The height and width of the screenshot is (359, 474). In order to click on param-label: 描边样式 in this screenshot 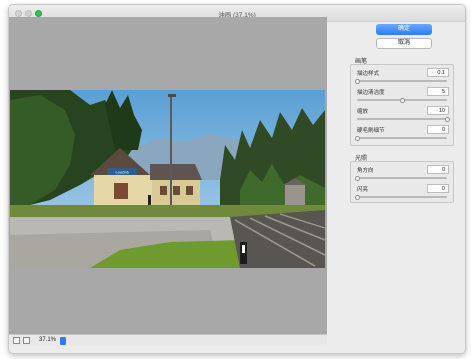, I will do `click(368, 74)`.